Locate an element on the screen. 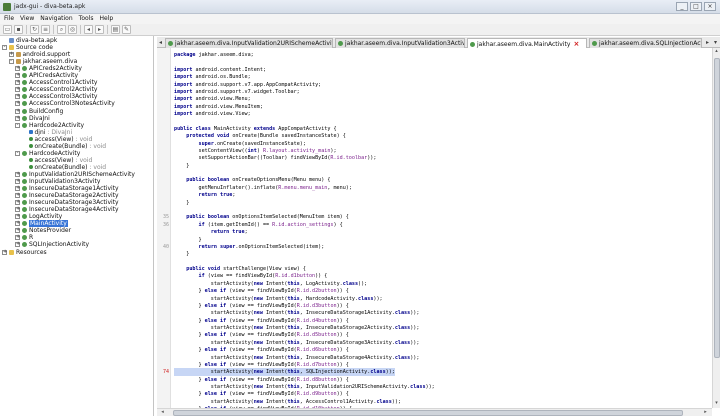 This screenshot has width=720, height=416. forward-icon: ▸ is located at coordinates (99, 29).